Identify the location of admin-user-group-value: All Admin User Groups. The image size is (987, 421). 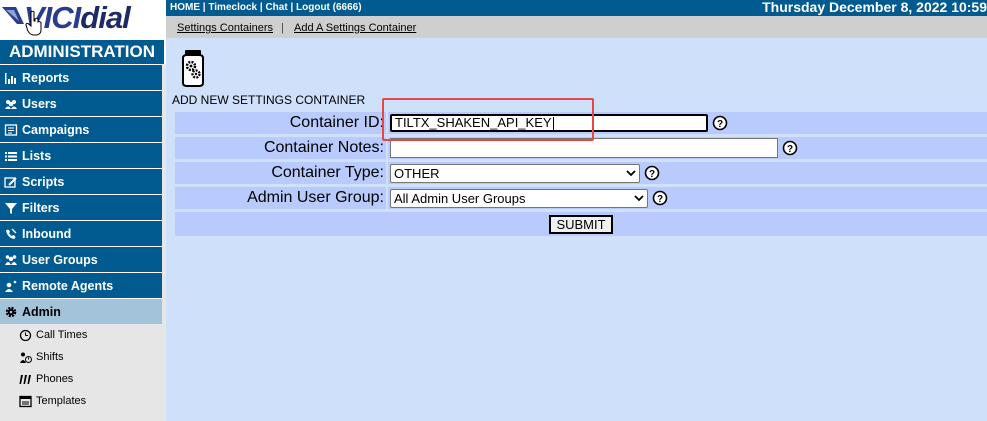
(460, 198).